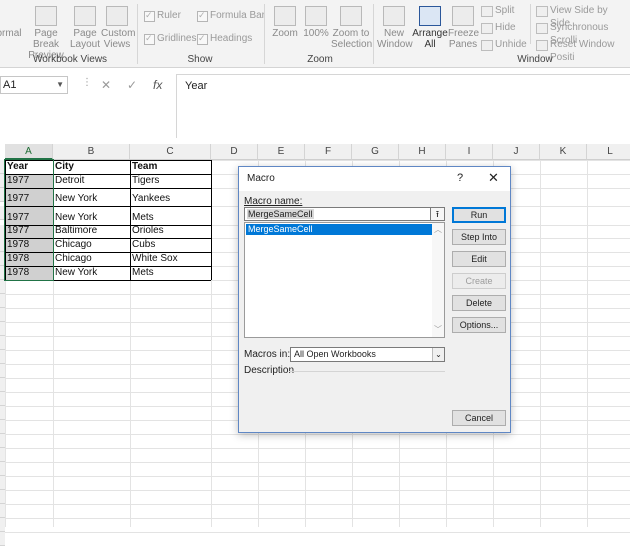 This screenshot has height=546, width=630. I want to click on create-button: Create, so click(479, 281).